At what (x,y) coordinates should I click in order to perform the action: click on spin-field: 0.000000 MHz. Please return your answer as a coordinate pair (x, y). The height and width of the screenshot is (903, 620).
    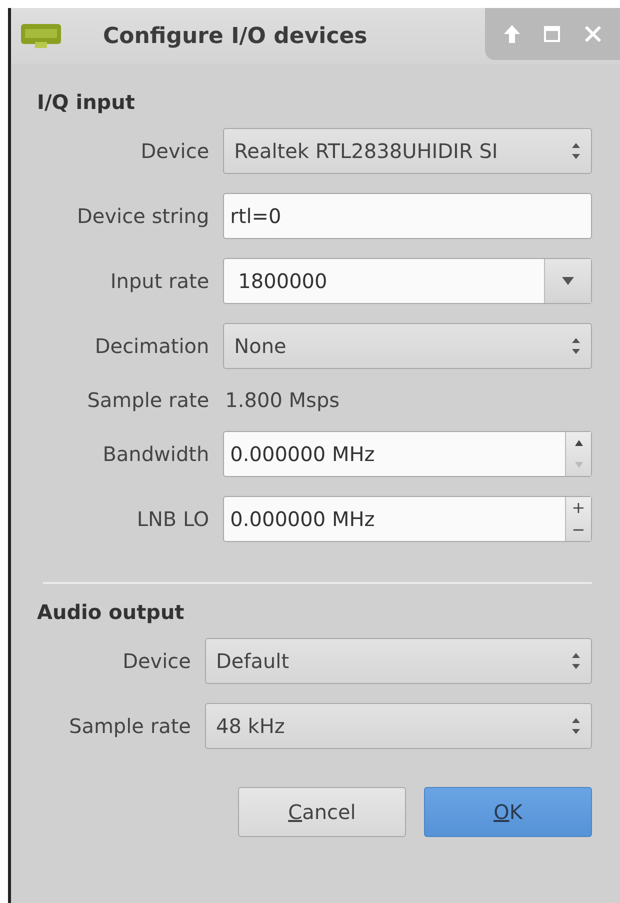
    Looking at the image, I should click on (407, 454).